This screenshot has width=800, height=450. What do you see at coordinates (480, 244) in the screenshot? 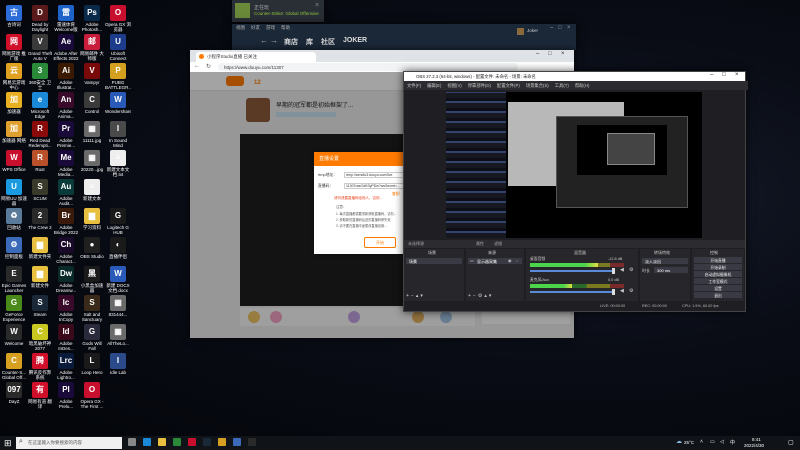
I see `properties-button: 属性` at bounding box center [480, 244].